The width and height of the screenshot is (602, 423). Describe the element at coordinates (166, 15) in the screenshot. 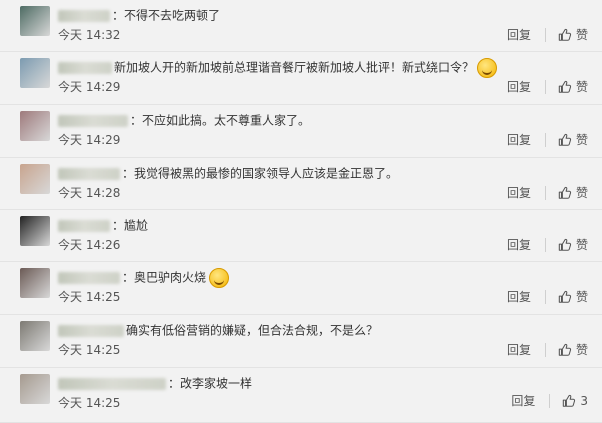

I see `comment-text: ：不得不去吃两顿了` at that location.